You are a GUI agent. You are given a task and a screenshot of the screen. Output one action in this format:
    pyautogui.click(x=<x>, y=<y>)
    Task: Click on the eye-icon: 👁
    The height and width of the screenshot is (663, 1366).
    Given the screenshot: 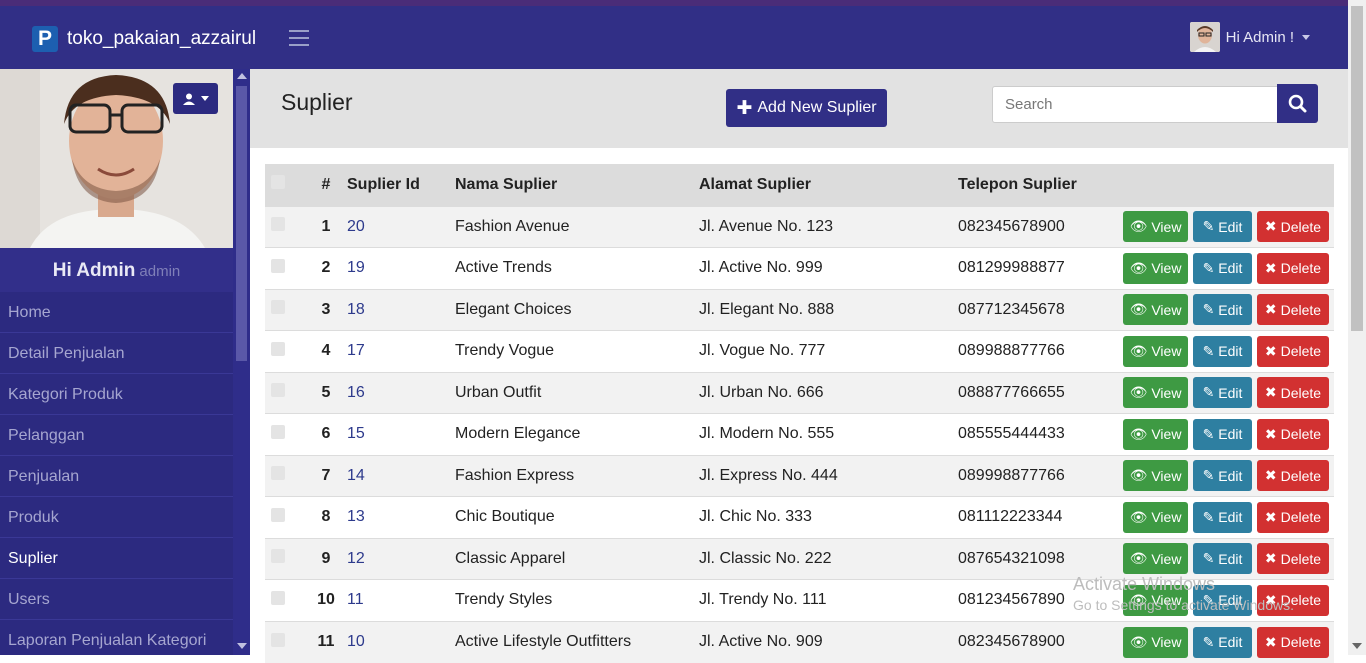 What is the action you would take?
    pyautogui.click(x=1138, y=433)
    